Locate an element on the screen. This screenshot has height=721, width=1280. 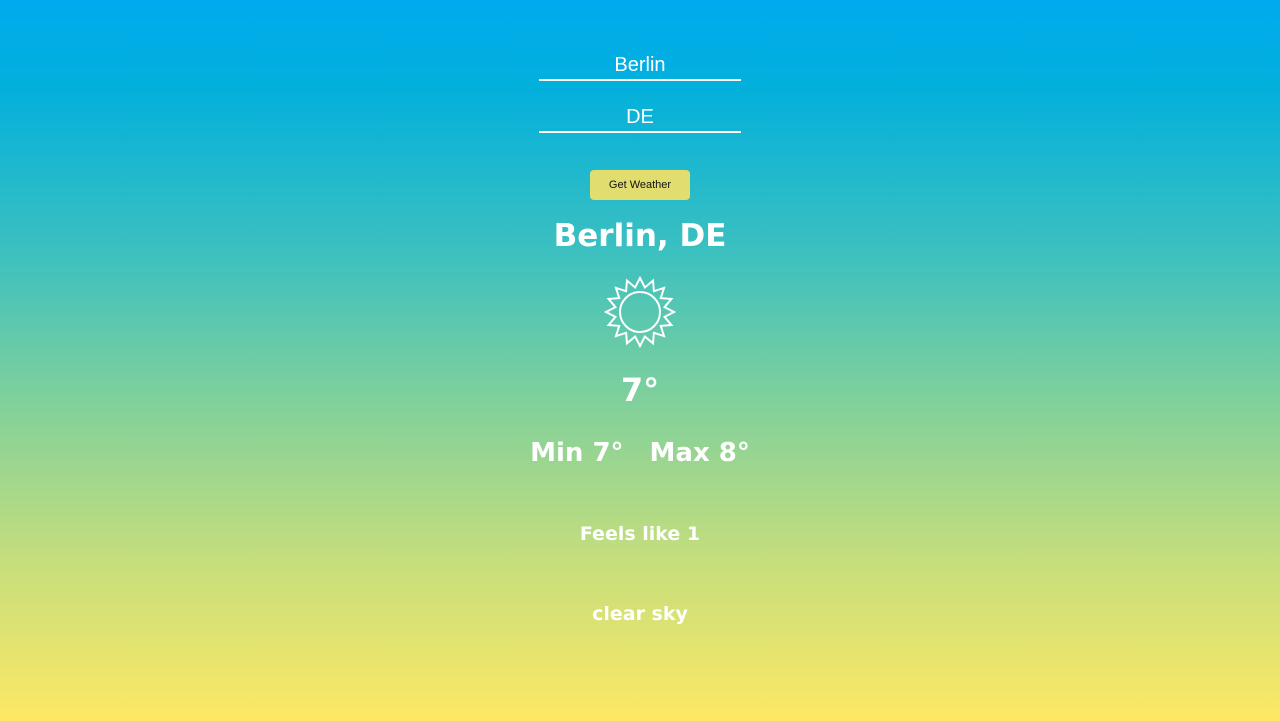
min-temperature: Min 7° is located at coordinates (577, 453).